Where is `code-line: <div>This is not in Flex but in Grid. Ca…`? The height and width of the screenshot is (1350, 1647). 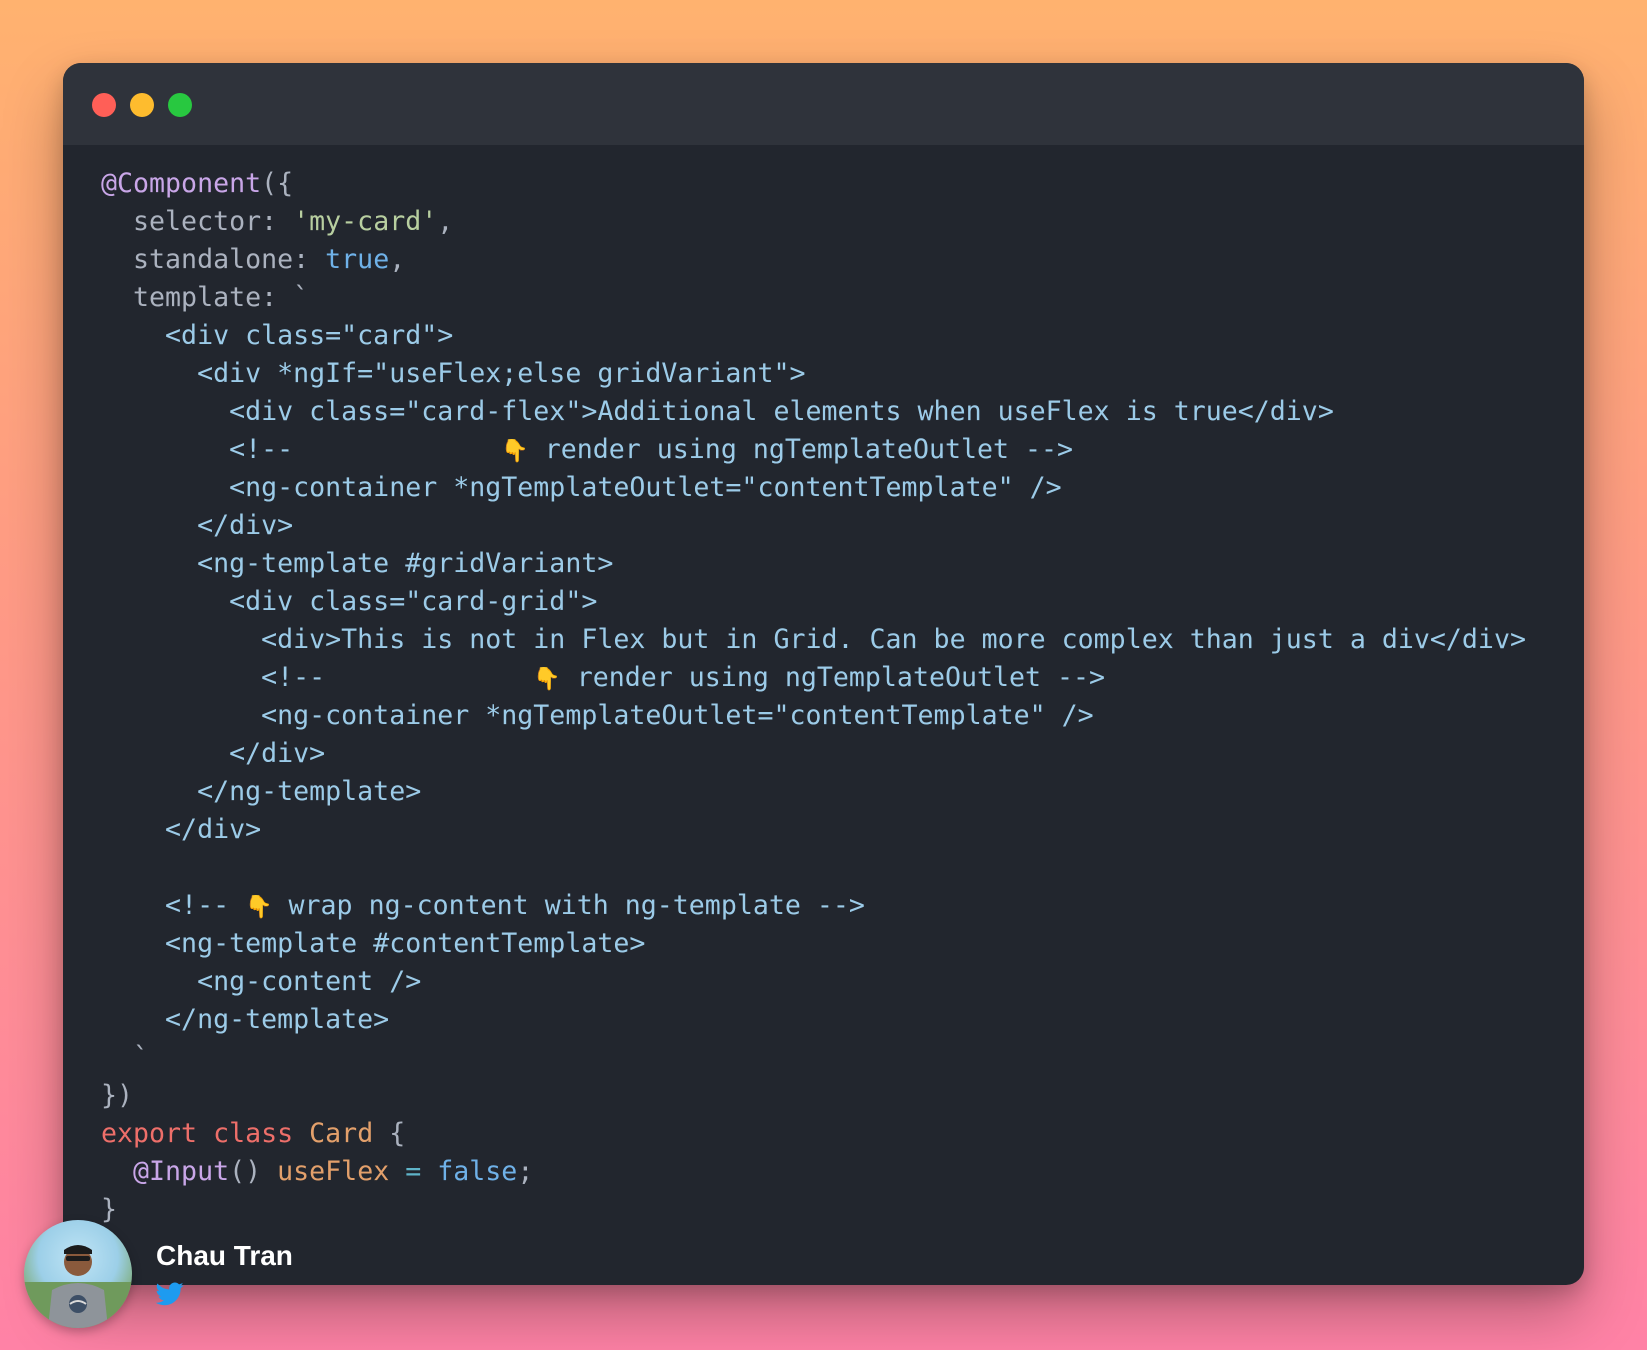
code-line: <div>This is not in Flex but in Grid. Ca… is located at coordinates (813, 640).